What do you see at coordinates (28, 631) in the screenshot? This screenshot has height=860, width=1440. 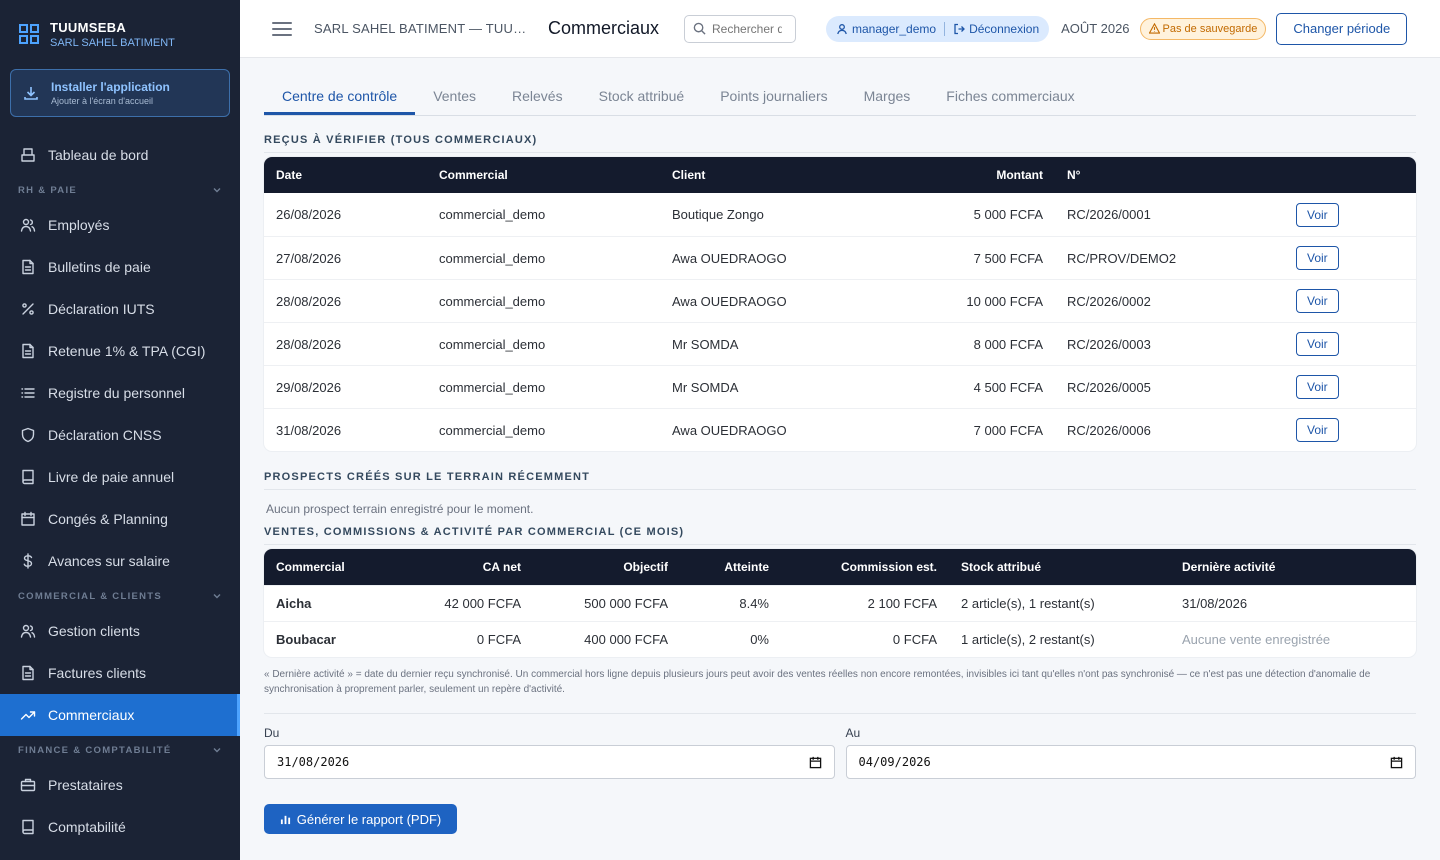 I see `users-icon` at bounding box center [28, 631].